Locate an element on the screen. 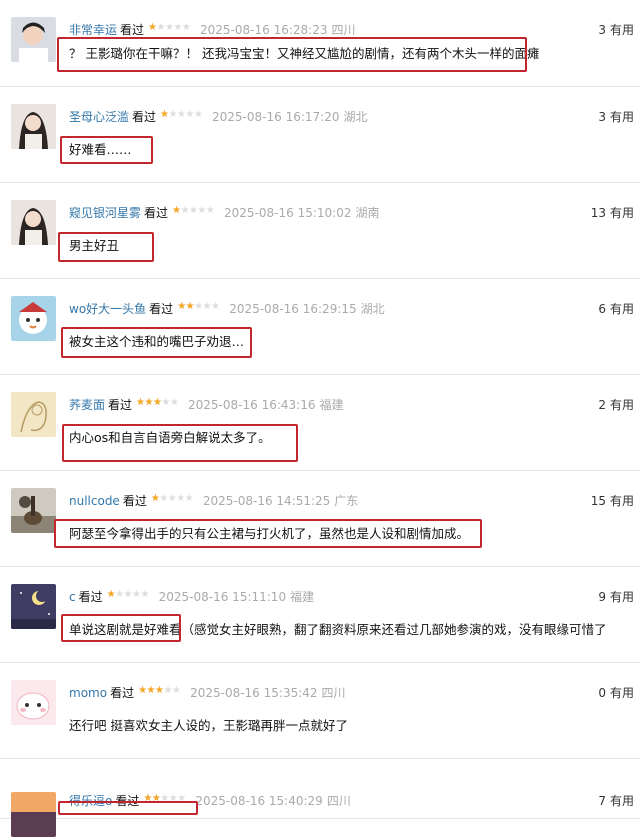  rating-stars: ★★★★★ ★★ is located at coordinates (200, 307).